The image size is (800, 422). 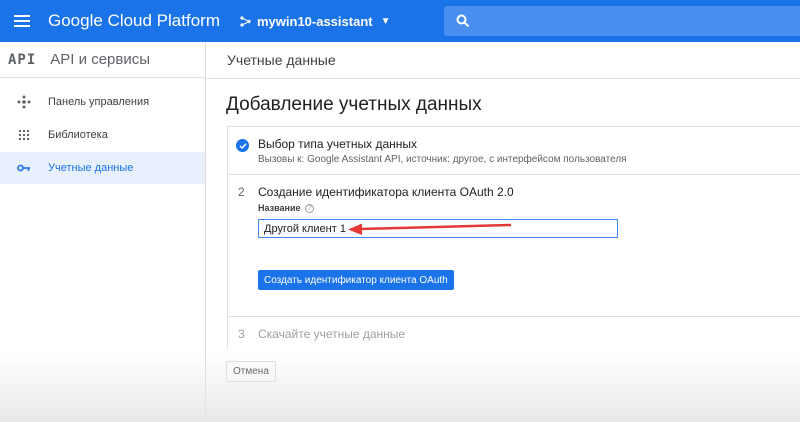 What do you see at coordinates (463, 21) in the screenshot?
I see `search-icon` at bounding box center [463, 21].